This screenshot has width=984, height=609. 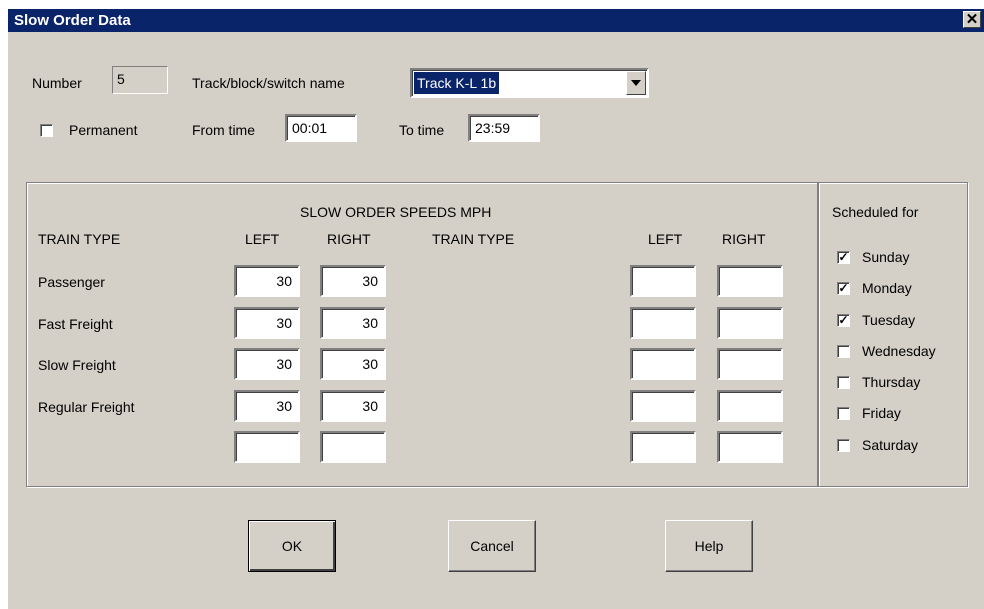 What do you see at coordinates (529, 83) in the screenshot?
I see `track-select: Track K-L 1b` at bounding box center [529, 83].